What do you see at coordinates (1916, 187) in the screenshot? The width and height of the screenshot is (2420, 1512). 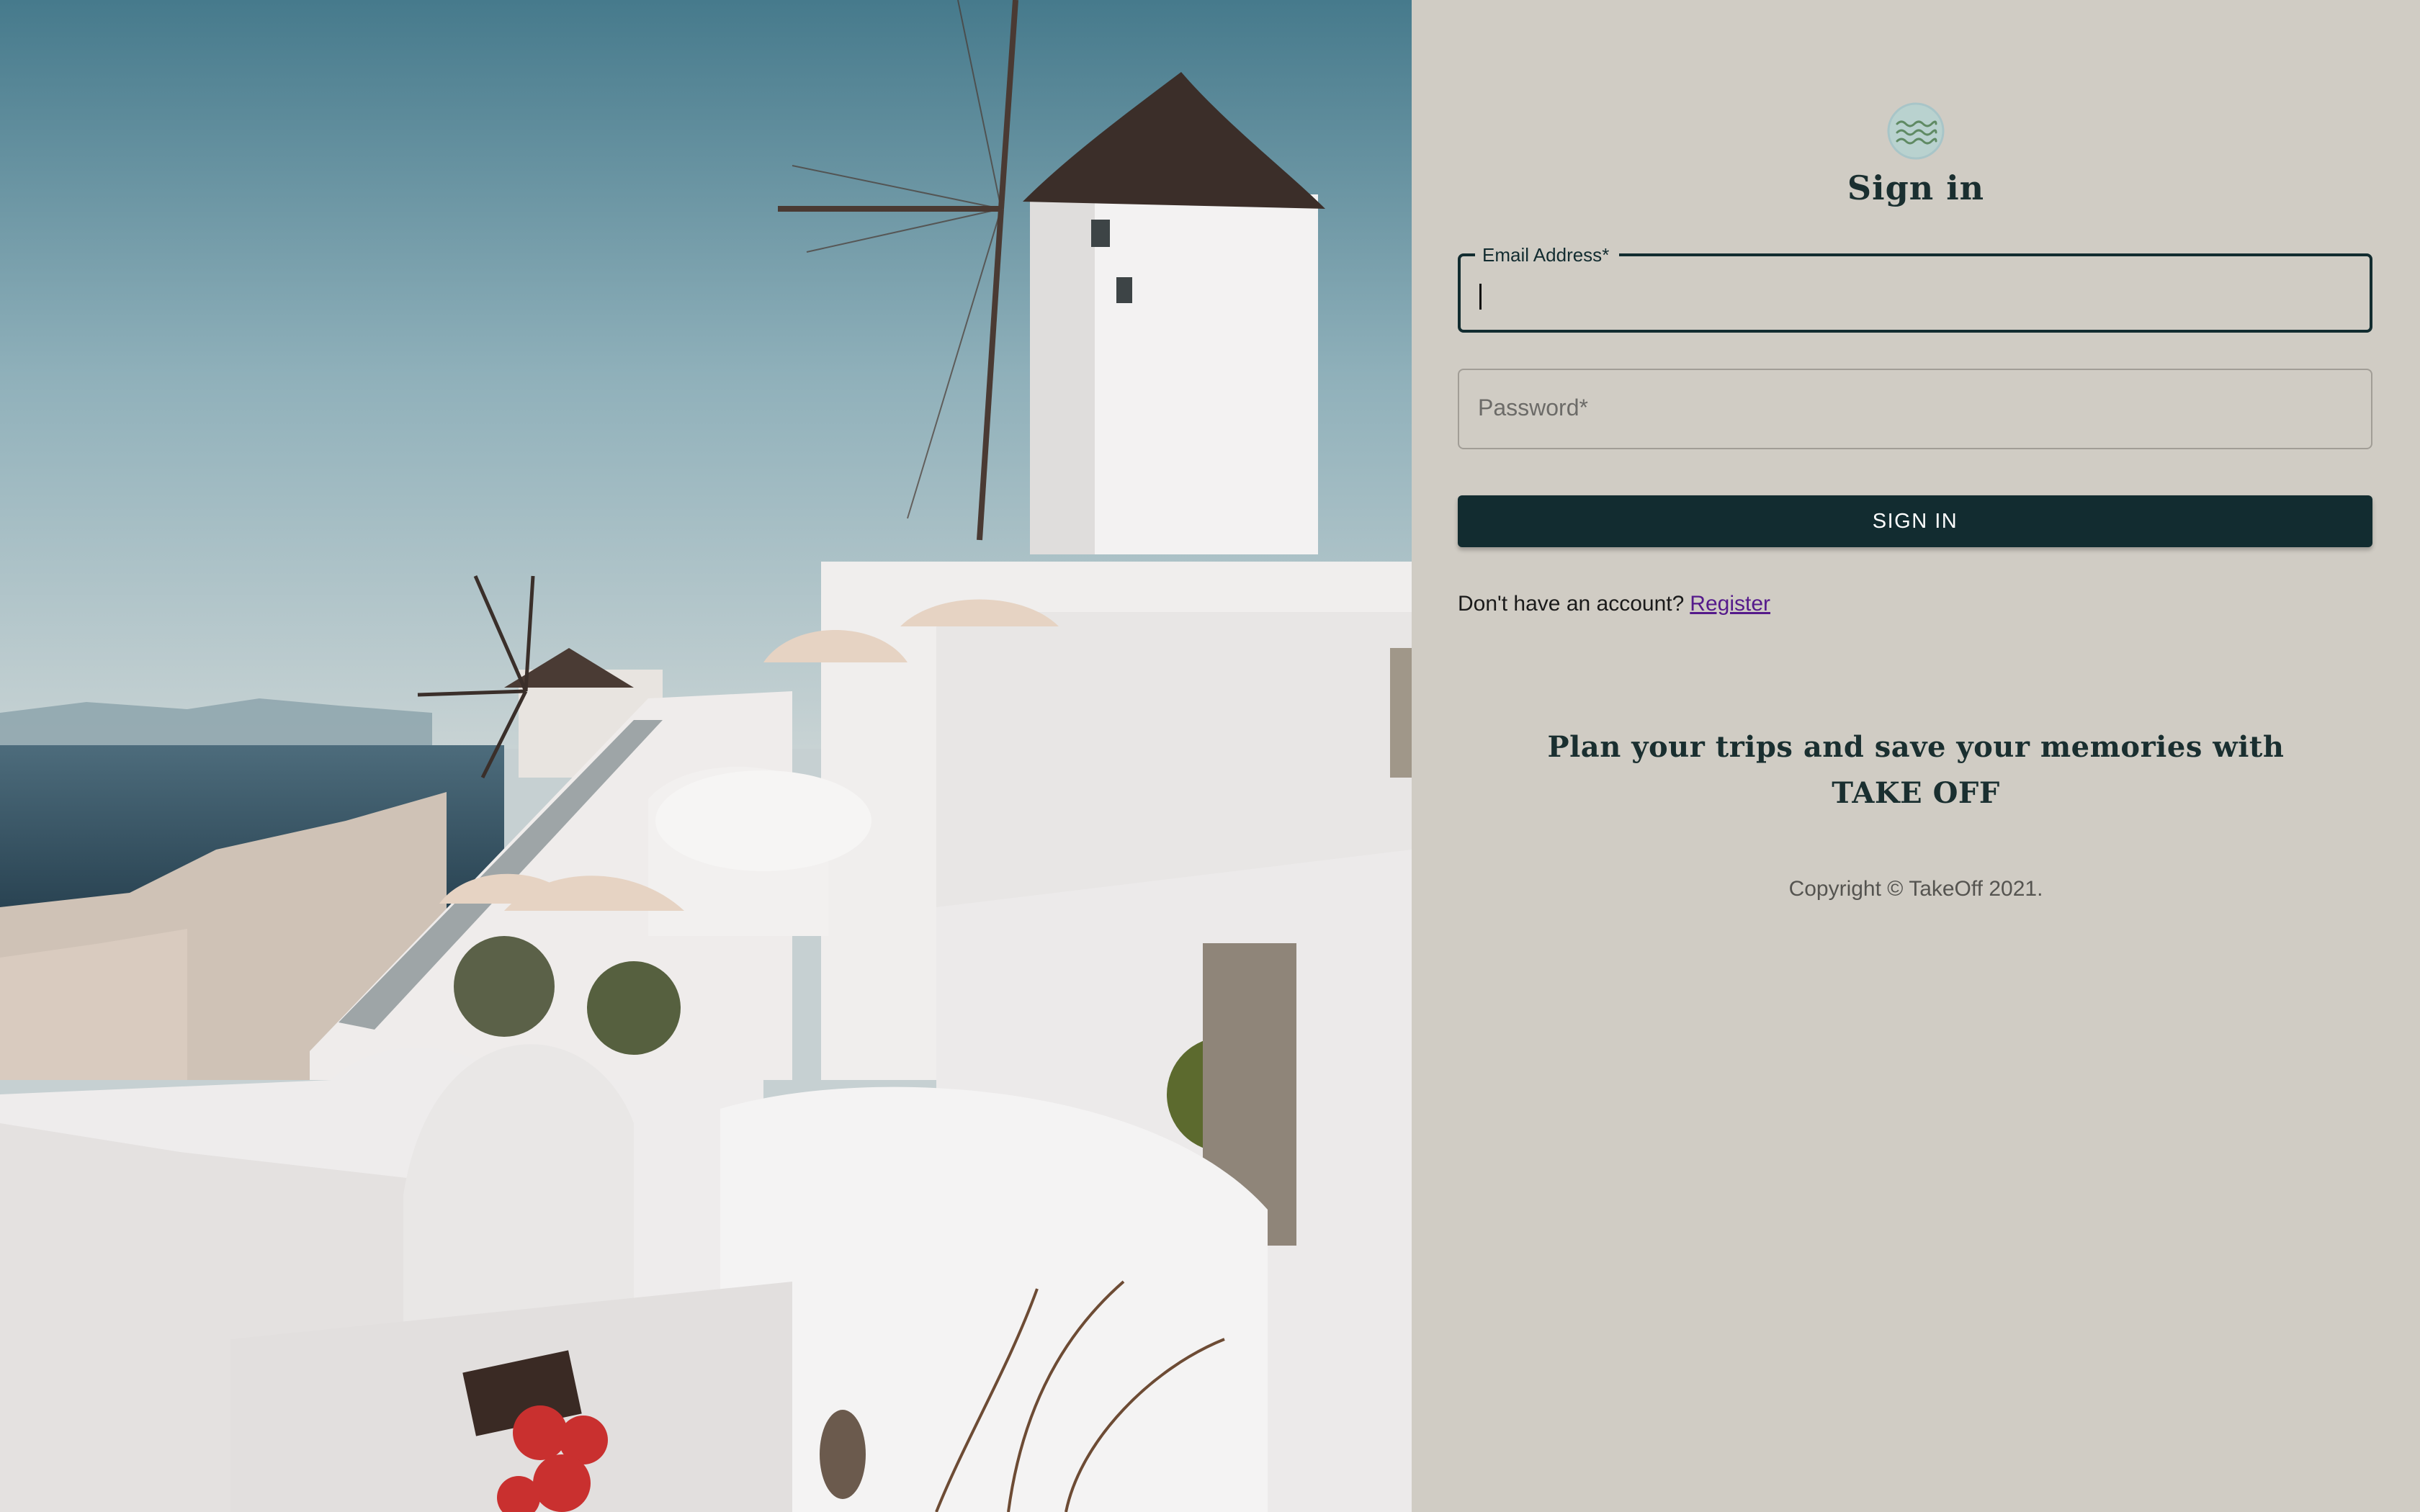 I see `page-title: Sign in` at bounding box center [1916, 187].